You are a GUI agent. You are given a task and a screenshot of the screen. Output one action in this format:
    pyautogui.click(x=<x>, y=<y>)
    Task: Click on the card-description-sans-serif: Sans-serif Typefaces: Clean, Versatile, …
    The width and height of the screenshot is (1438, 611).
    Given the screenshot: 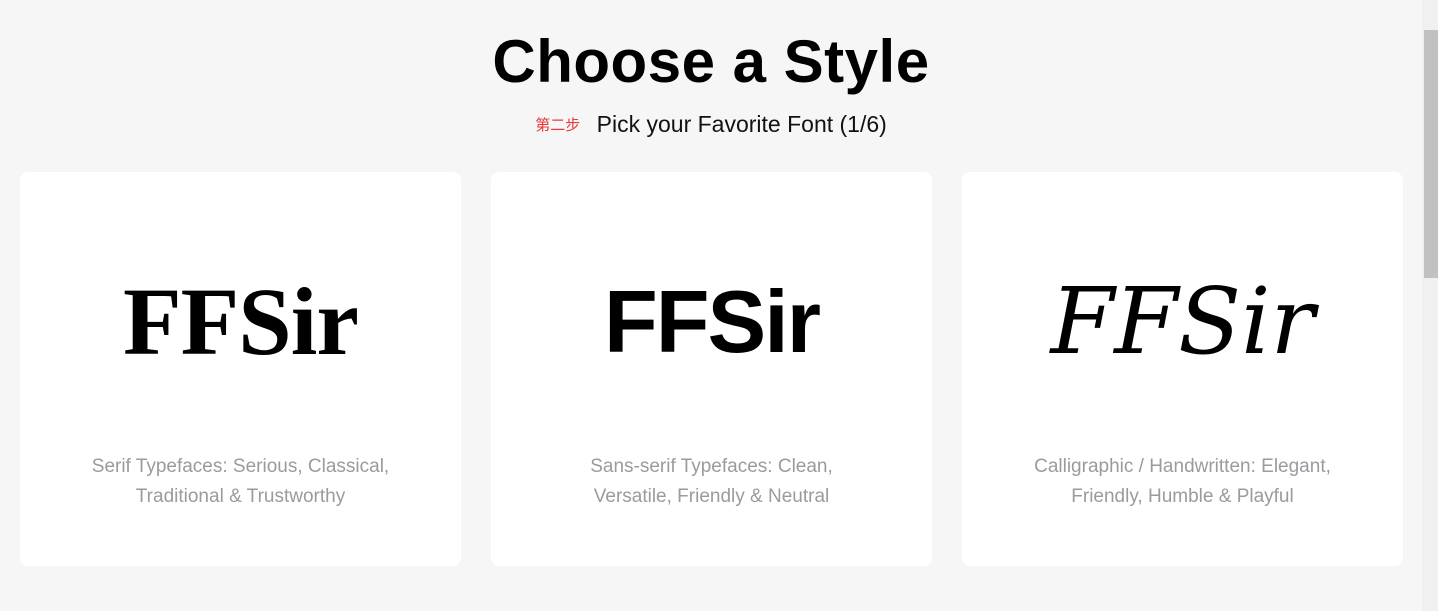 What is the action you would take?
    pyautogui.click(x=711, y=481)
    